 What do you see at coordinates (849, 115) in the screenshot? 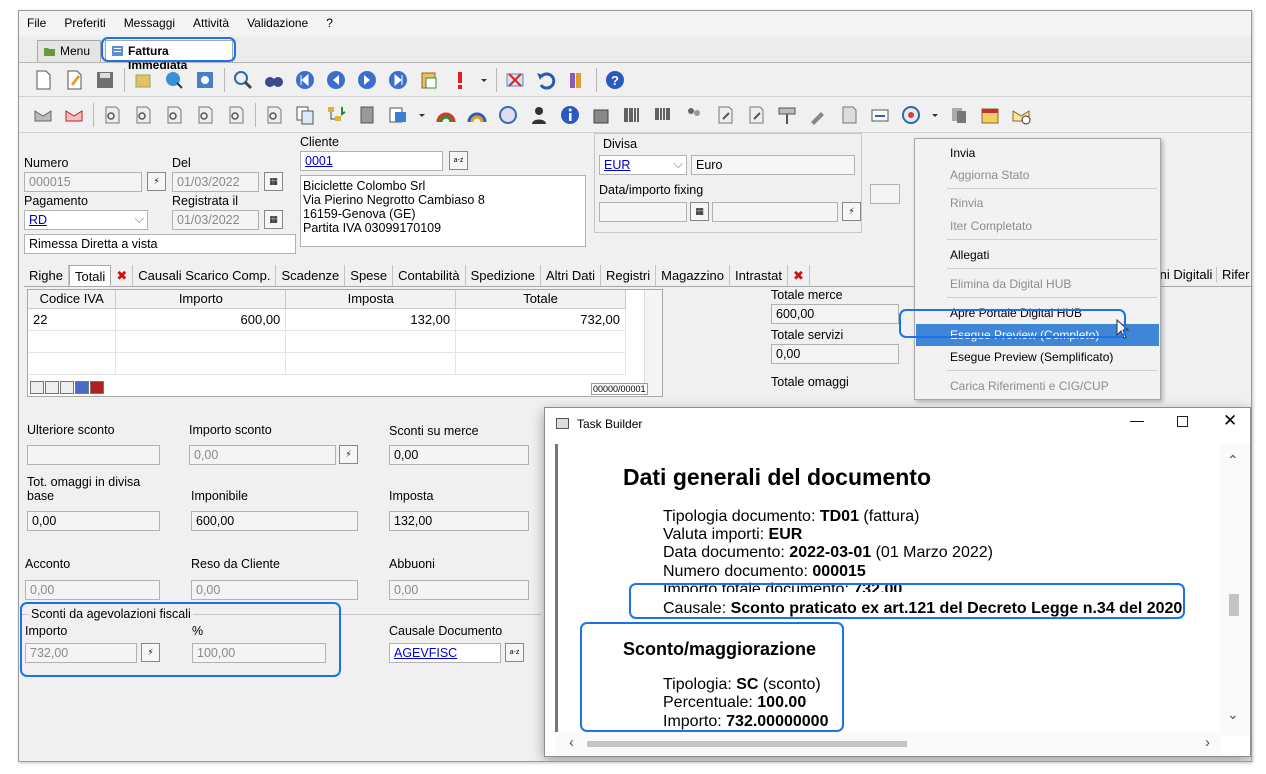
I see `doc-tool-icon` at bounding box center [849, 115].